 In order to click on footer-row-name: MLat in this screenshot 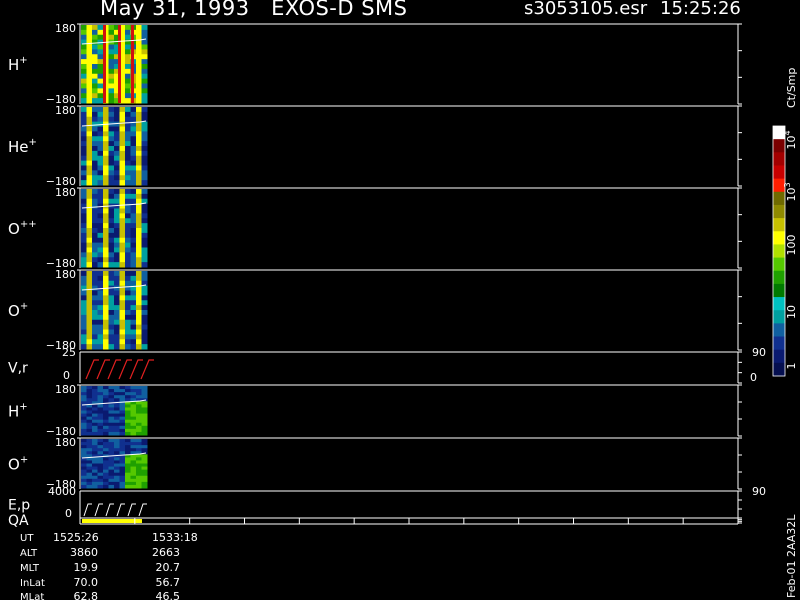, I will do `click(32, 596)`.